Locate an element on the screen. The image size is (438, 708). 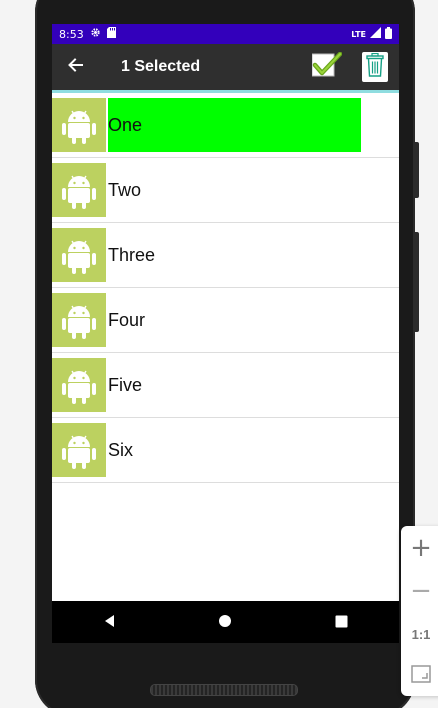
zoom-out-button: − is located at coordinates (419, 591).